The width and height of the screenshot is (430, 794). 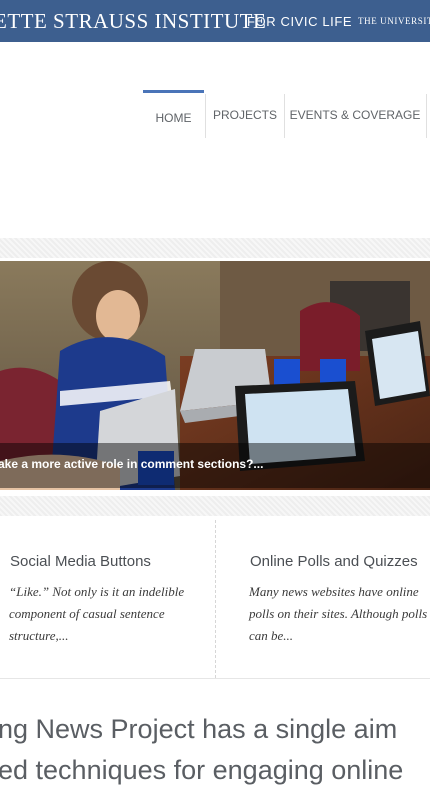 I want to click on card-divider, so click(x=215, y=599).